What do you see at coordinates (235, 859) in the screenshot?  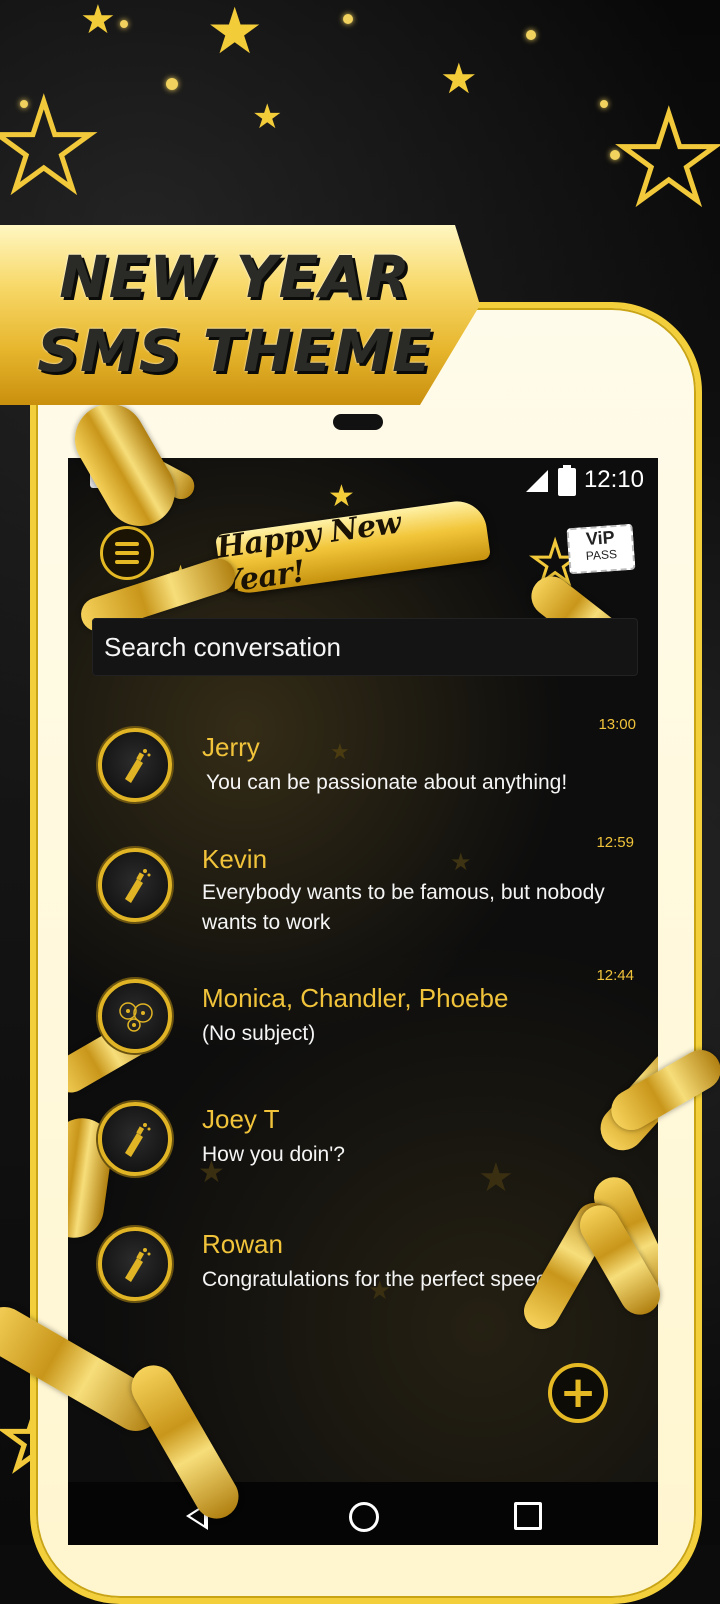 I see `contact-name: Kevin` at bounding box center [235, 859].